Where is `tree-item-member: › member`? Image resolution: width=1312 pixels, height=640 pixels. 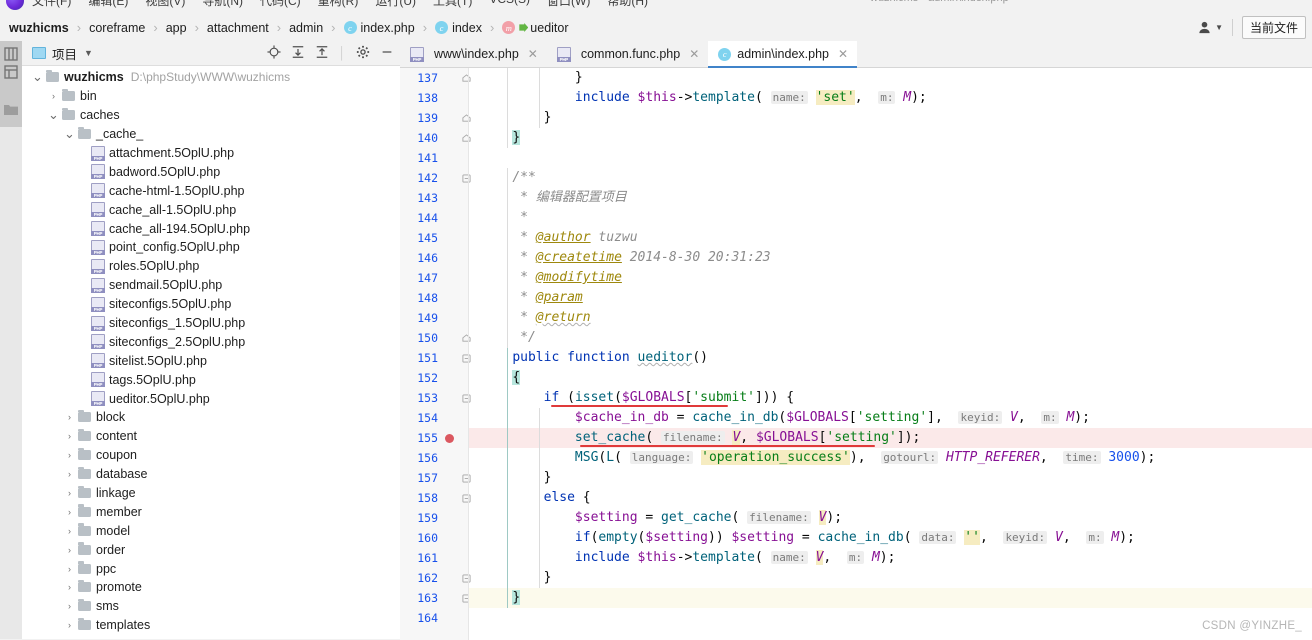
tree-item-member: › member is located at coordinates (211, 511).